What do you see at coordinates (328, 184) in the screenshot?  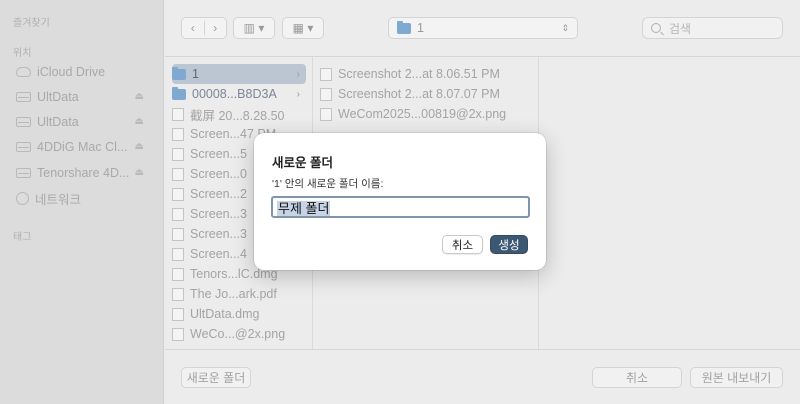 I see `dialog-field-label: '1' 안의 새로운 폴더 이름:` at bounding box center [328, 184].